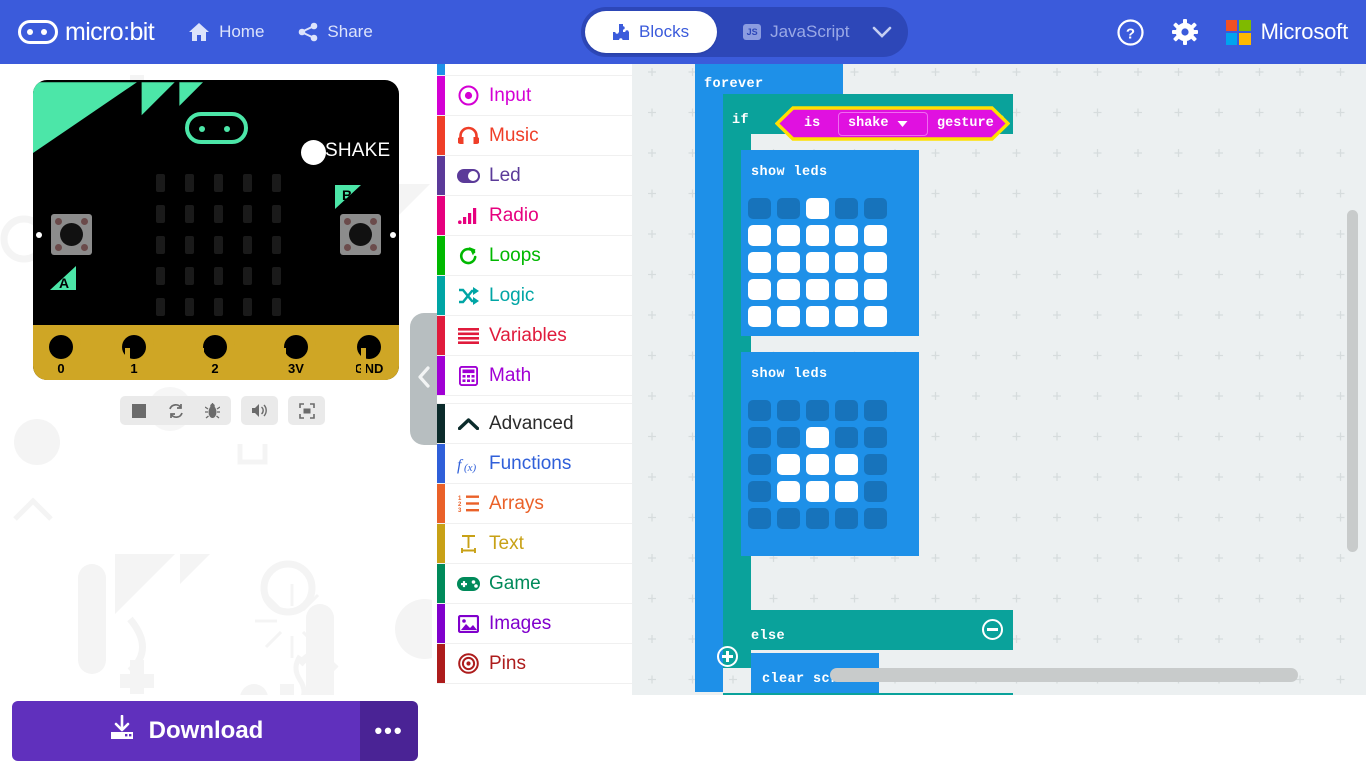 This screenshot has height=768, width=1366. What do you see at coordinates (175, 410) in the screenshot?
I see `restart-button` at bounding box center [175, 410].